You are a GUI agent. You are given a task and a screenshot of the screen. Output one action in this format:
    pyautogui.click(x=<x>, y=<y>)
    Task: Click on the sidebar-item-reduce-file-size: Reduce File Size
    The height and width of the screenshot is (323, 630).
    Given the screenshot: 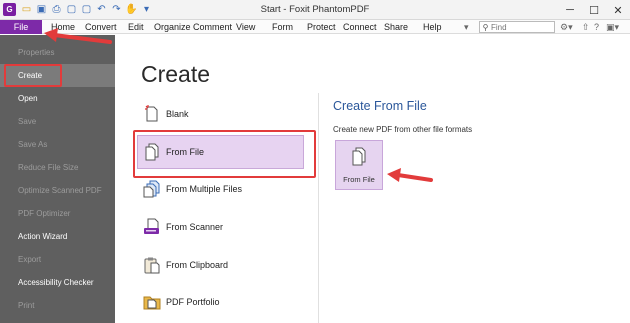 What is the action you would take?
    pyautogui.click(x=57, y=167)
    